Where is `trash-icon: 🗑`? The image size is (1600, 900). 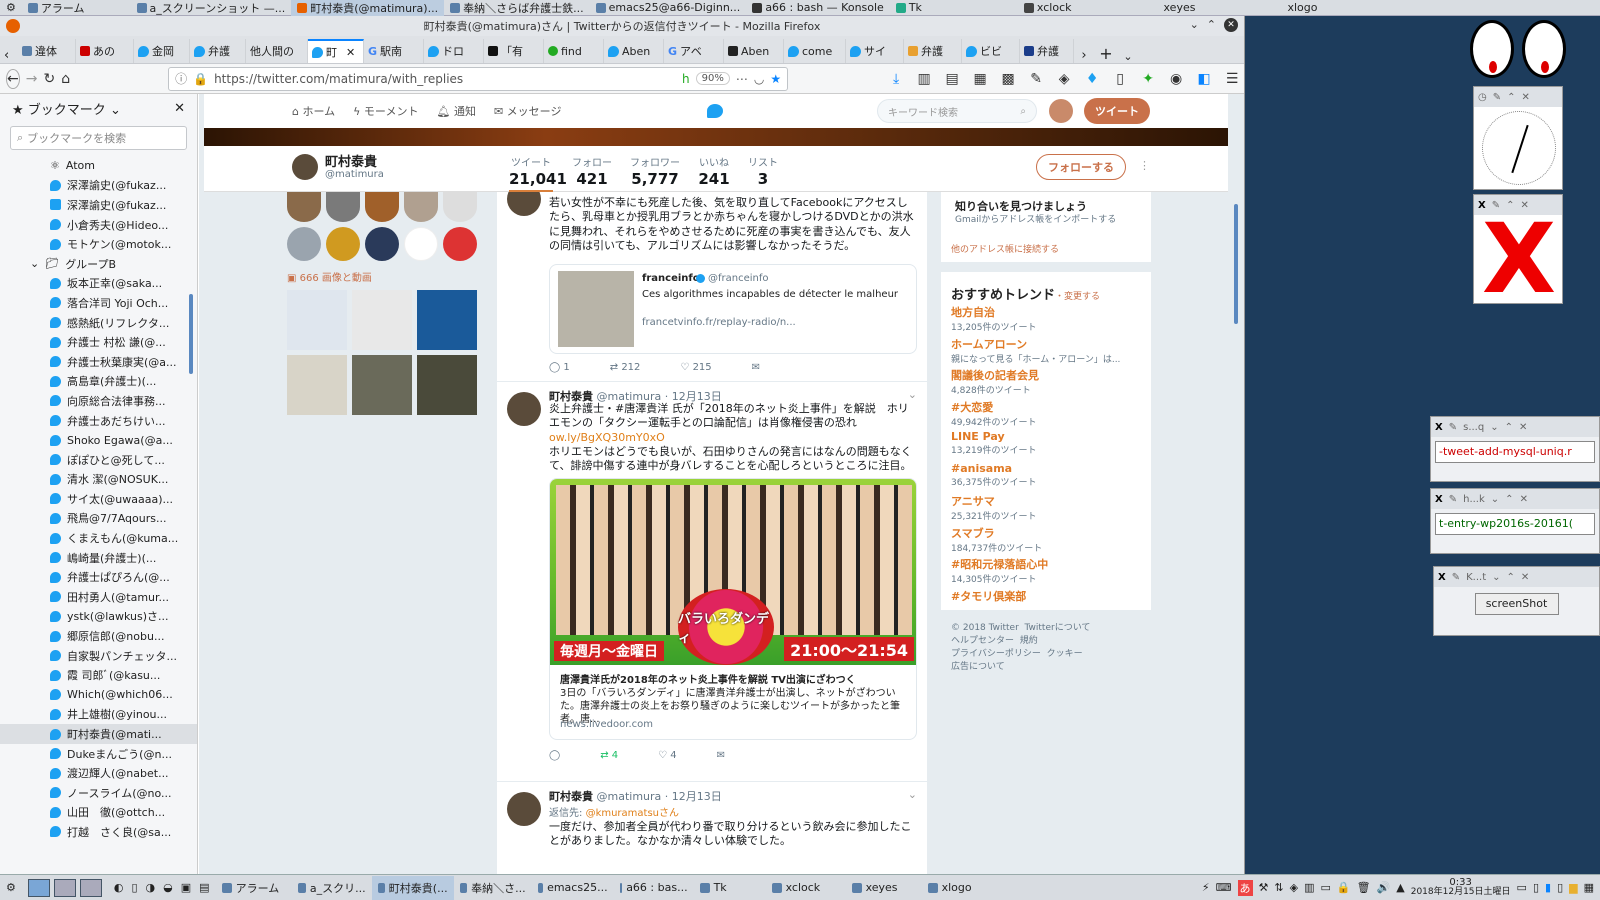 trash-icon: 🗑 is located at coordinates (1364, 887).